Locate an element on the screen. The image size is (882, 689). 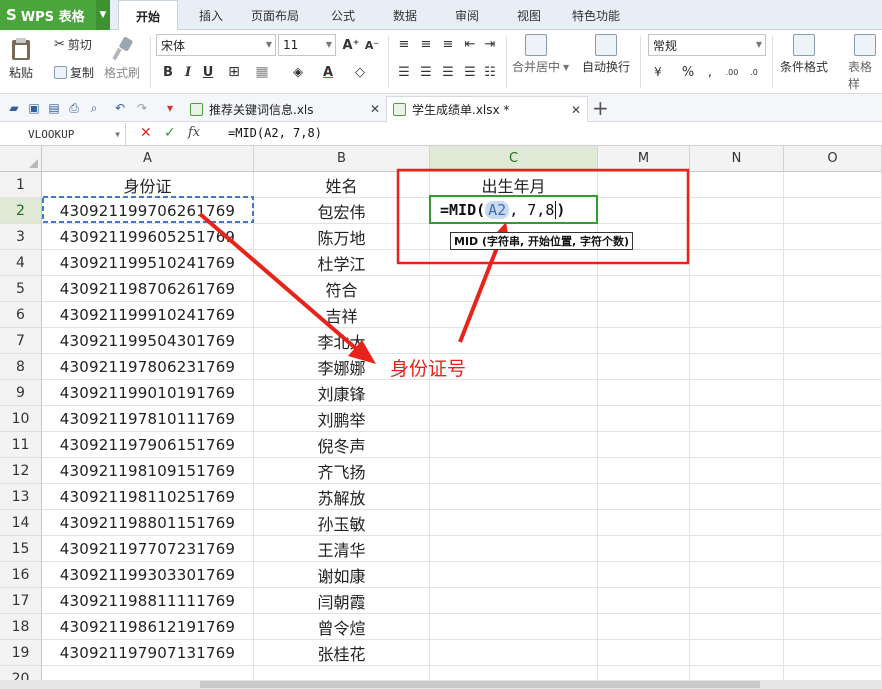
export-pdf-icon: ▤ is located at coordinates (54, 108).